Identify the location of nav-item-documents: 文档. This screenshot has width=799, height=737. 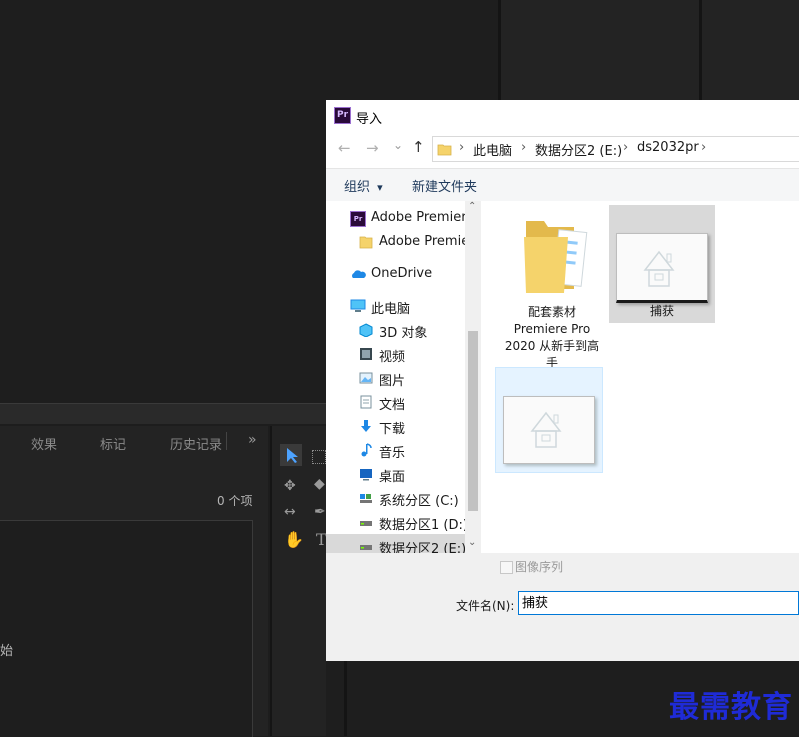
(396, 402).